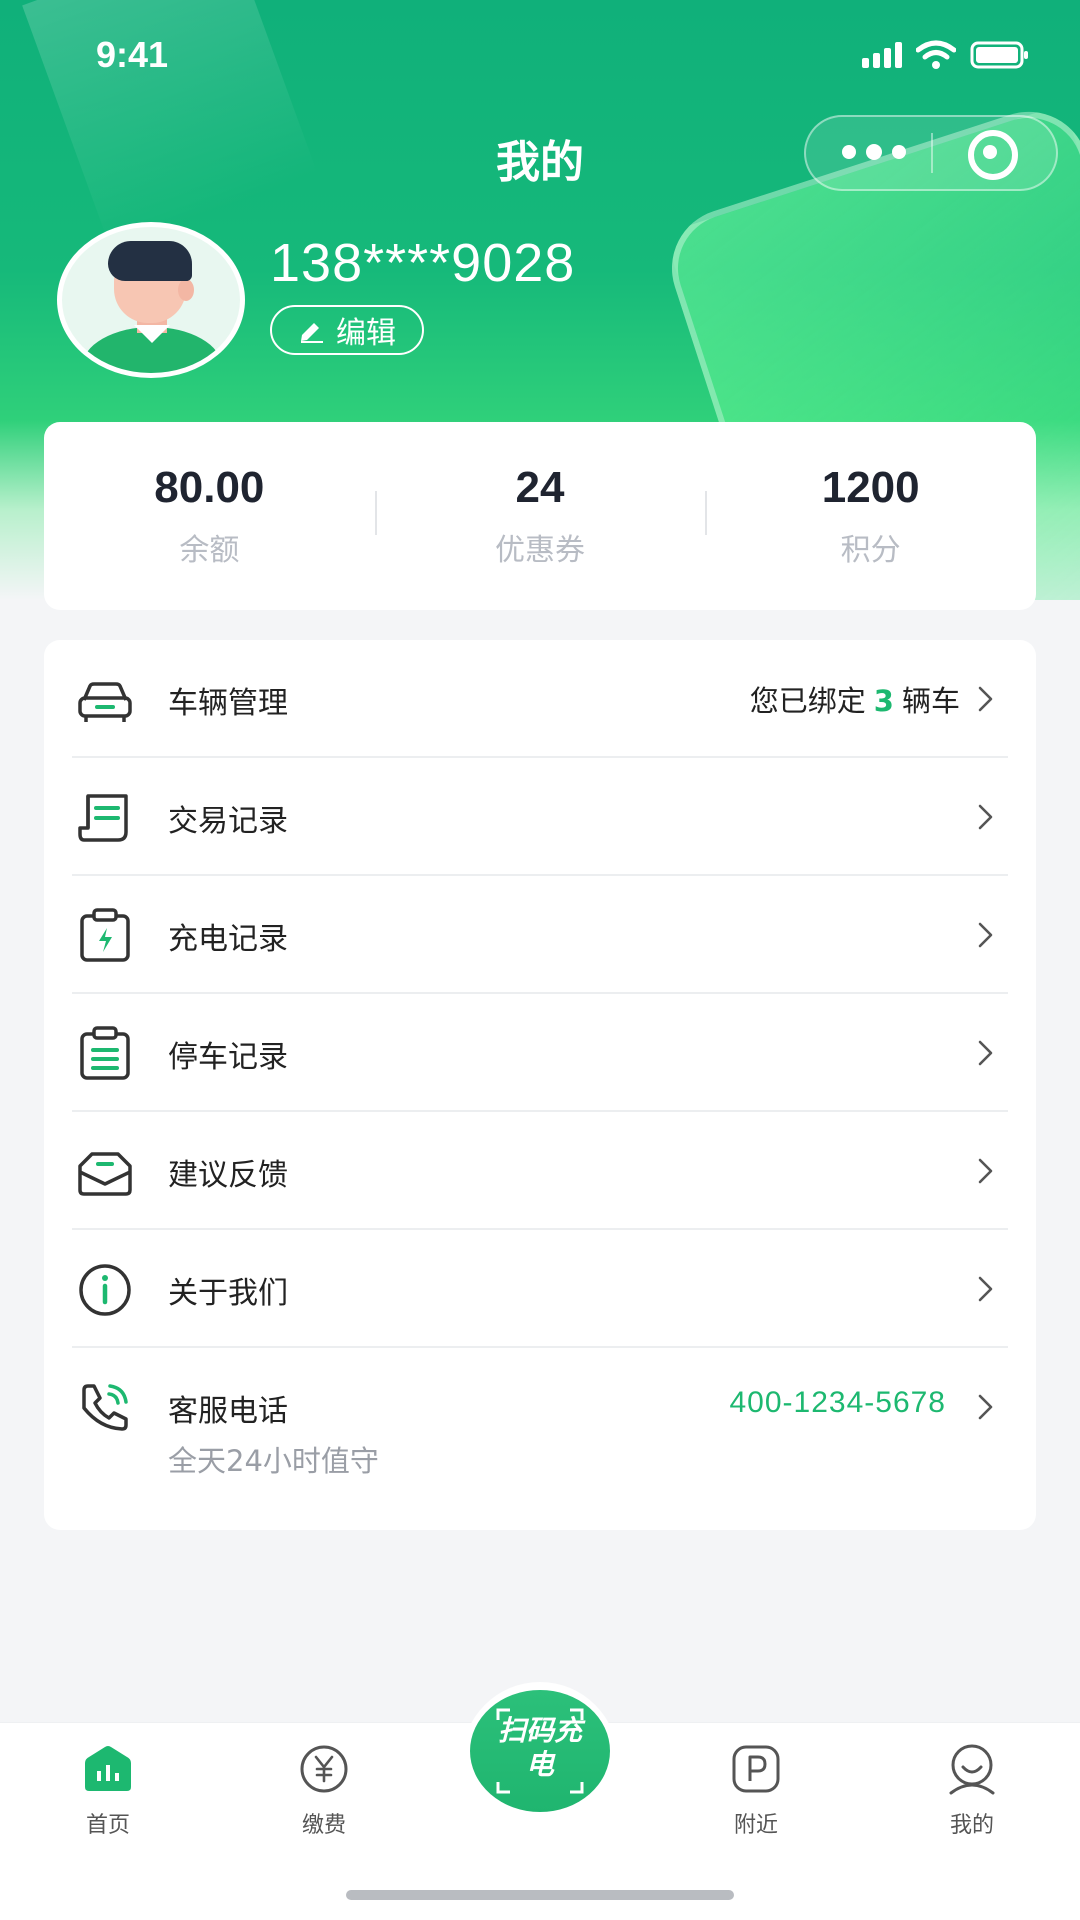 The image size is (1080, 1920). I want to click on stat-coupons: 24 优惠券, so click(540, 516).